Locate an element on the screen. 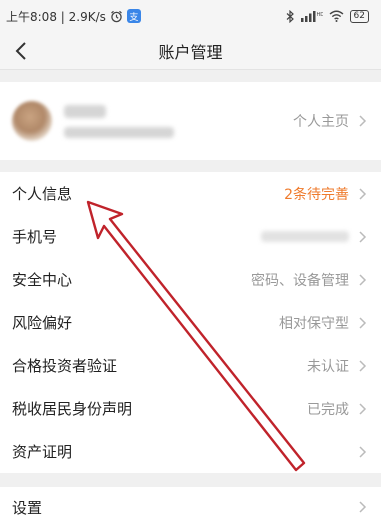 This screenshot has height=526, width=381. back-button is located at coordinates (21, 51).